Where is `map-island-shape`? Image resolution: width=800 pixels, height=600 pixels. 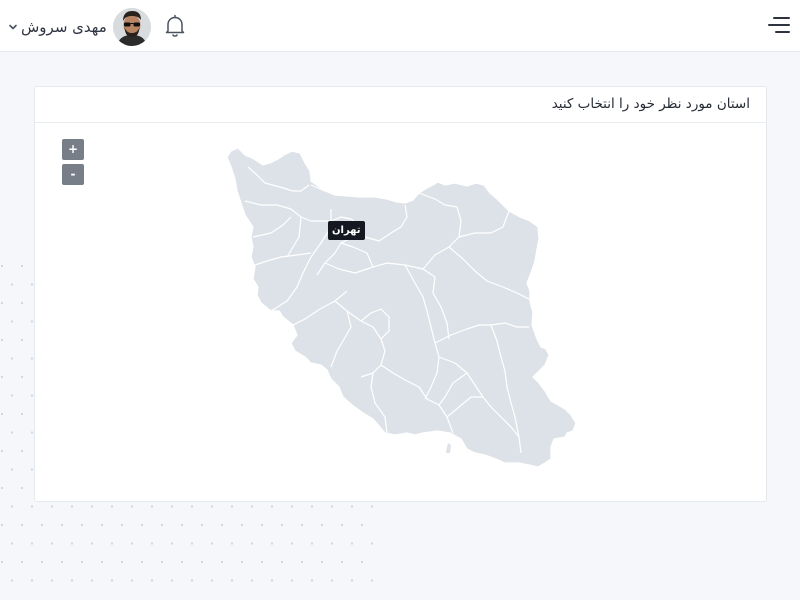 map-island-shape is located at coordinates (448, 448).